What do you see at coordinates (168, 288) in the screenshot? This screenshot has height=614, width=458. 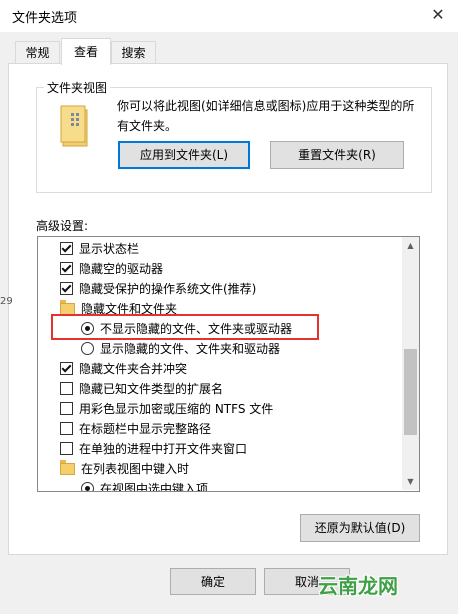 I see `list-item-label: 隐藏受保护的操作系统文件(推荐)` at bounding box center [168, 288].